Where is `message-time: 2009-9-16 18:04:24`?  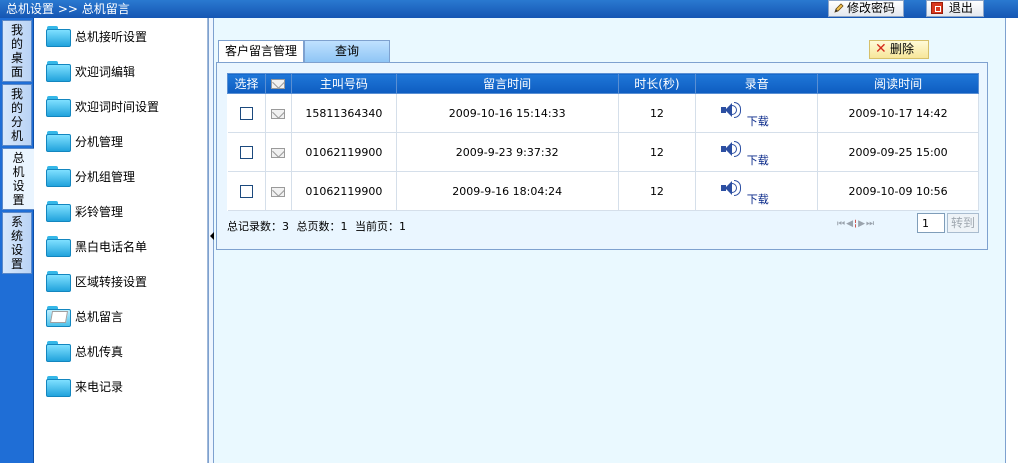
message-time: 2009-9-16 18:04:24 is located at coordinates (507, 191).